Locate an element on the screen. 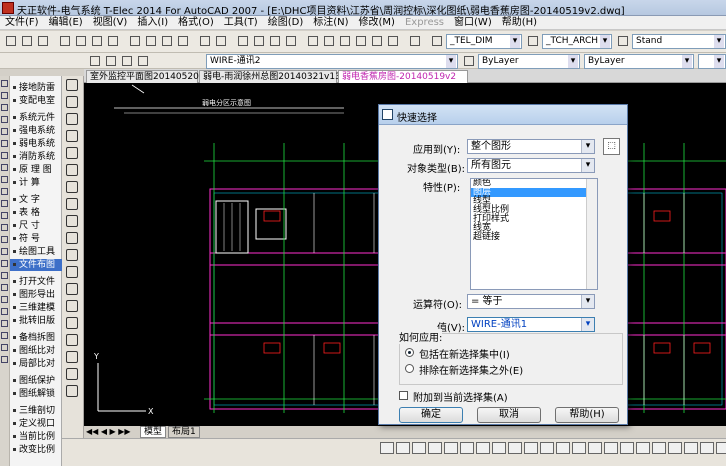 The height and width of the screenshot is (466, 726). panel-item: 接地防雷 is located at coordinates (36, 88).